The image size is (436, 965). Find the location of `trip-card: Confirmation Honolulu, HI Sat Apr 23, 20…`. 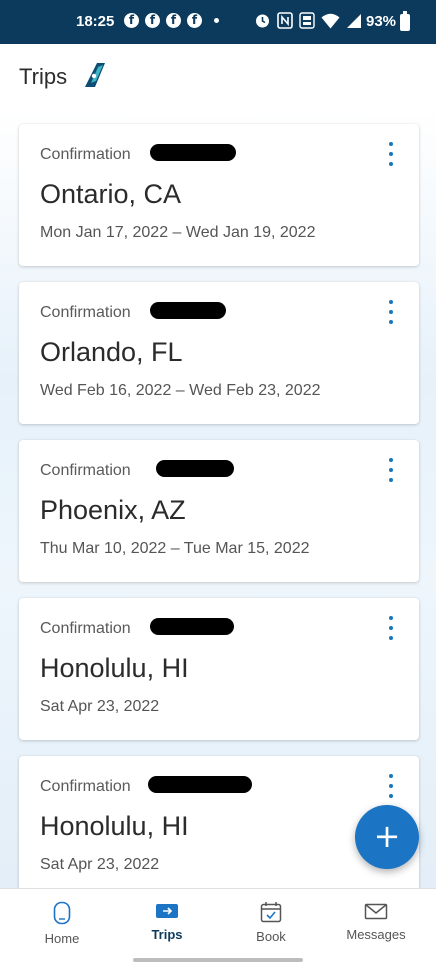

trip-card: Confirmation Honolulu, HI Sat Apr 23, 20… is located at coordinates (219, 669).